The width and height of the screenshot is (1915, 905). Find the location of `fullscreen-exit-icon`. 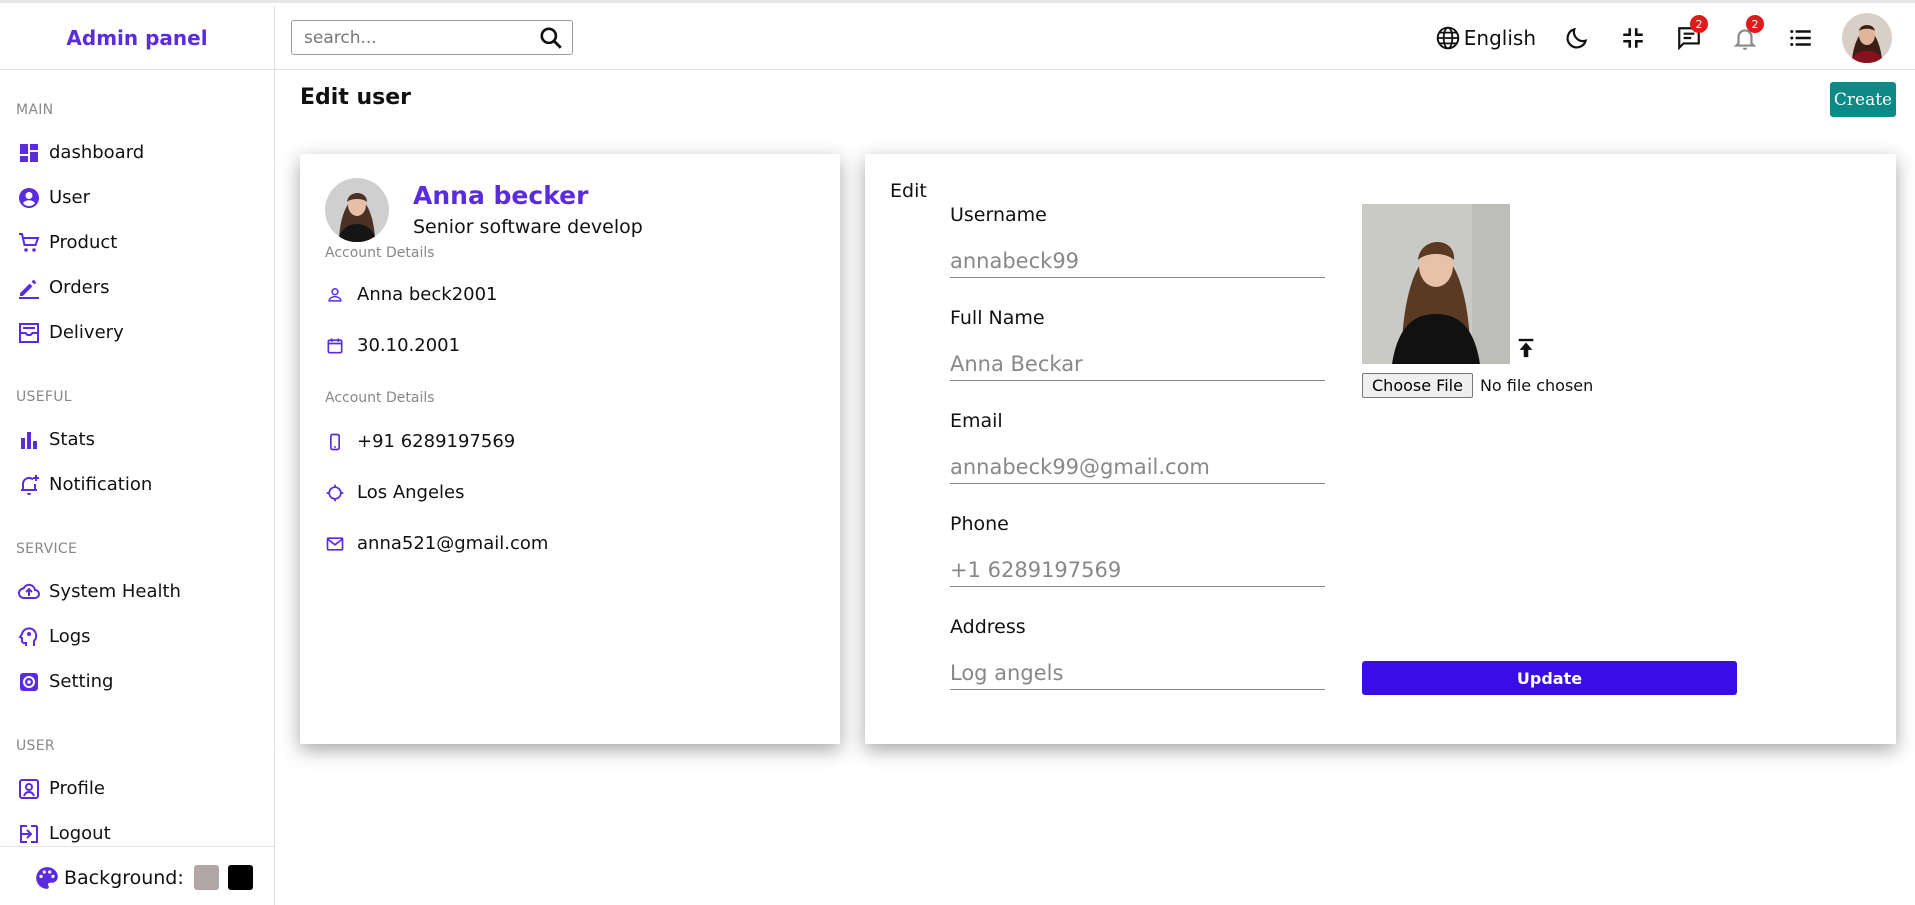

fullscreen-exit-icon is located at coordinates (1633, 38).